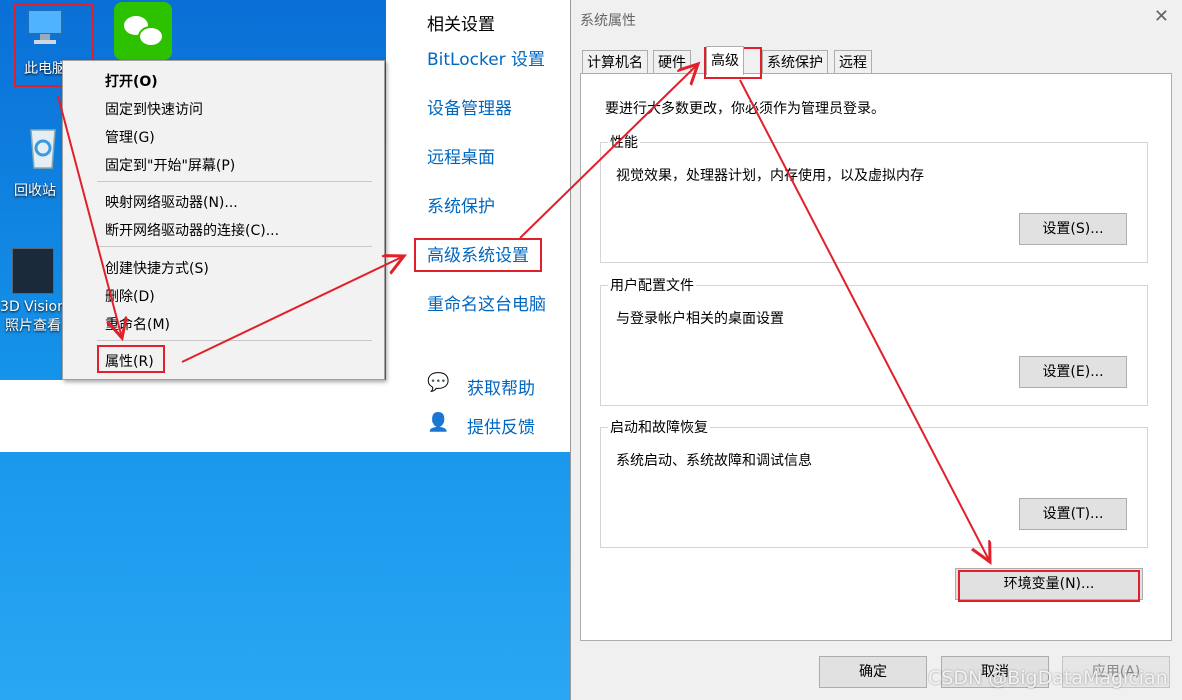  Describe the element at coordinates (864, 320) in the screenshot. I see `arrow-to-env-variables` at that location.